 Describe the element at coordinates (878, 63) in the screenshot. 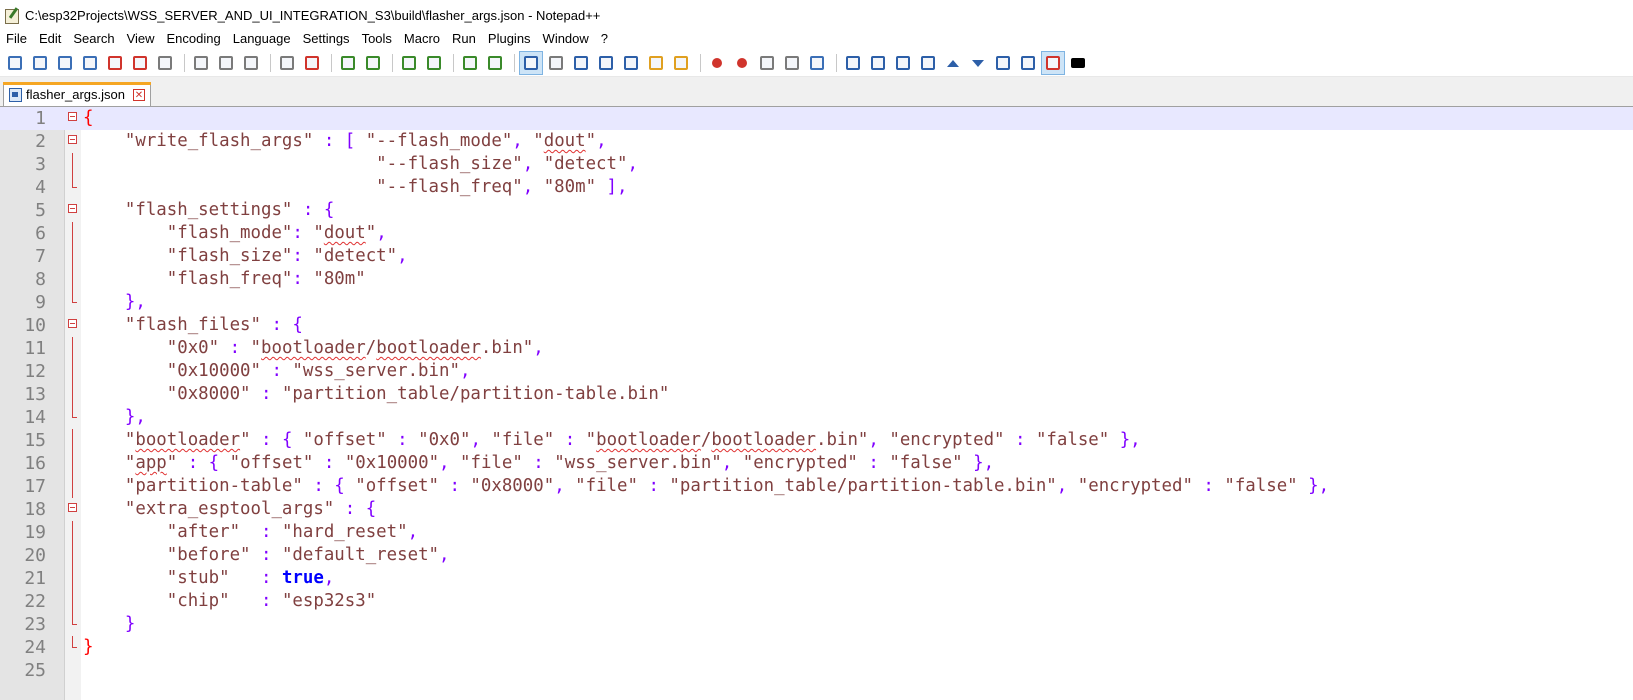

I see `plugin-list-button` at that location.